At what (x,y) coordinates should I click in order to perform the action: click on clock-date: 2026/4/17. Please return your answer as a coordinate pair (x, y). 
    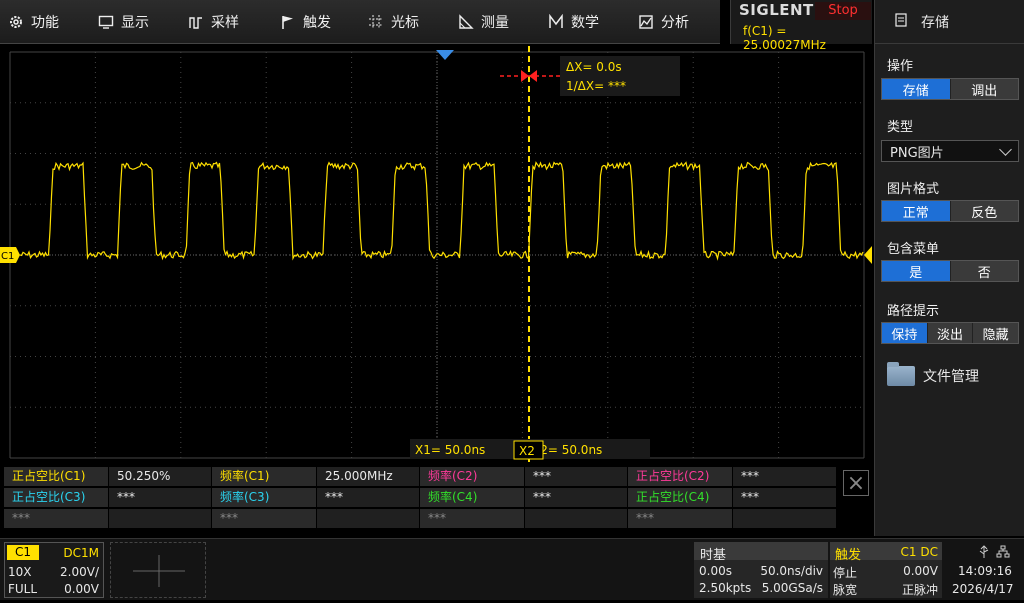
    Looking at the image, I should click on (983, 589).